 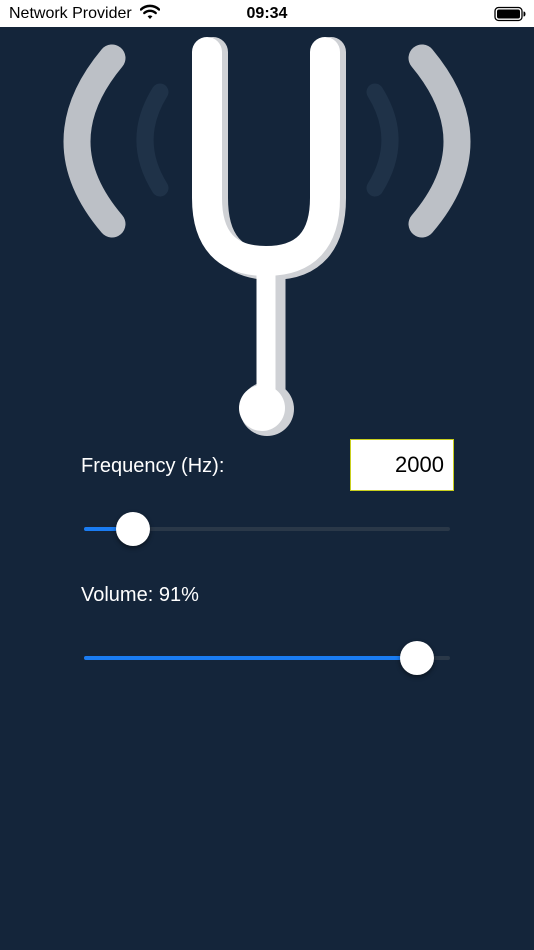 What do you see at coordinates (153, 466) in the screenshot?
I see `frequency-label: Frequency (Hz):` at bounding box center [153, 466].